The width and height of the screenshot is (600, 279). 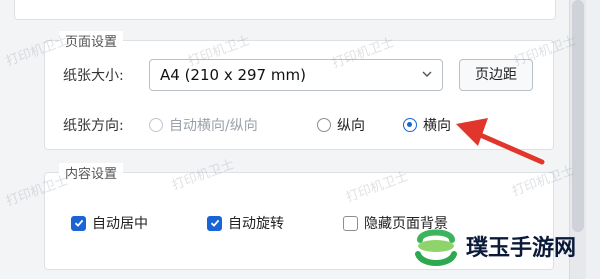 What do you see at coordinates (256, 224) in the screenshot?
I see `auto-rotate-label: 自动旋转` at bounding box center [256, 224].